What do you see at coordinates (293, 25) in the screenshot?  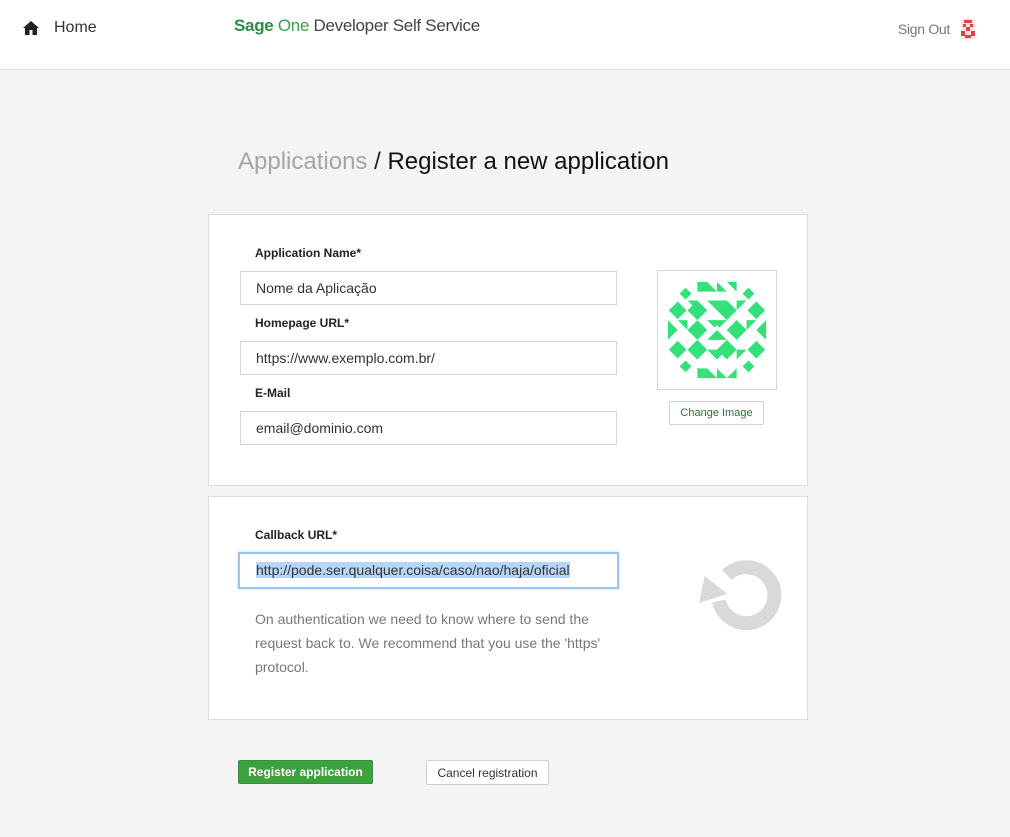 I see `brand-one: One` at bounding box center [293, 25].